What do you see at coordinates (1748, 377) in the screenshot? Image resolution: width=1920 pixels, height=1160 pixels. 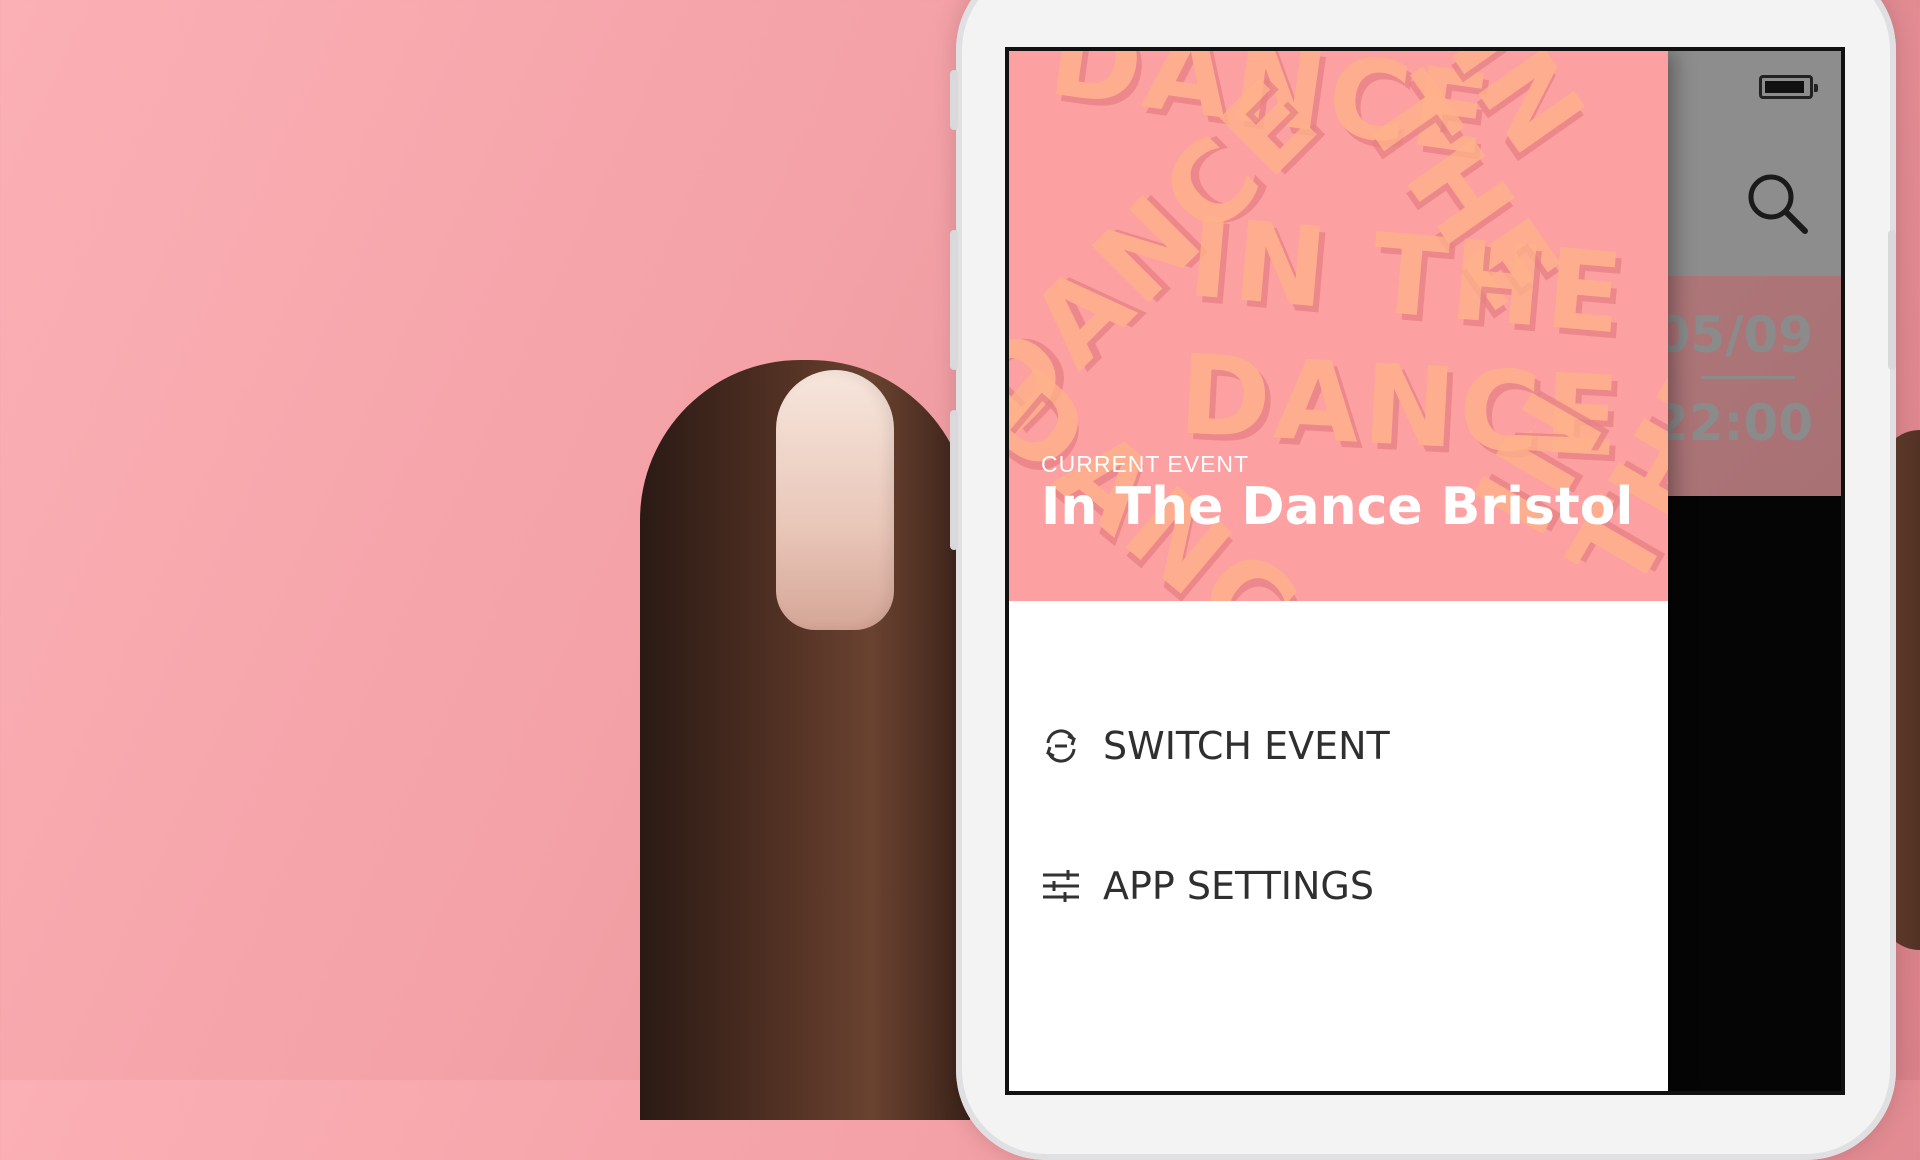 I see `date-divider` at bounding box center [1748, 377].